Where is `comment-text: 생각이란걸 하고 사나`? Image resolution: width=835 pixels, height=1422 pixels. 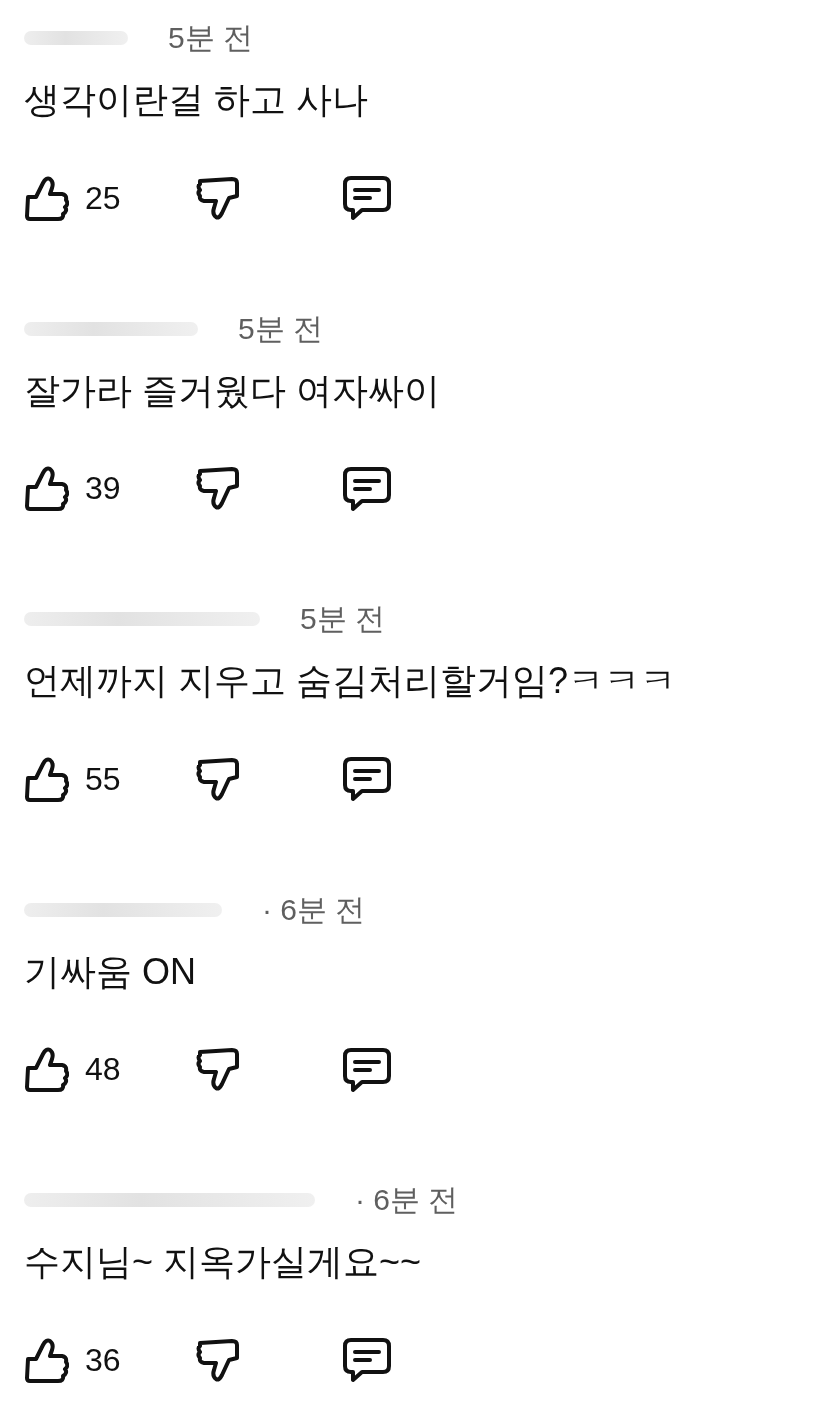
comment-text: 생각이란걸 하고 사나 is located at coordinates (196, 100).